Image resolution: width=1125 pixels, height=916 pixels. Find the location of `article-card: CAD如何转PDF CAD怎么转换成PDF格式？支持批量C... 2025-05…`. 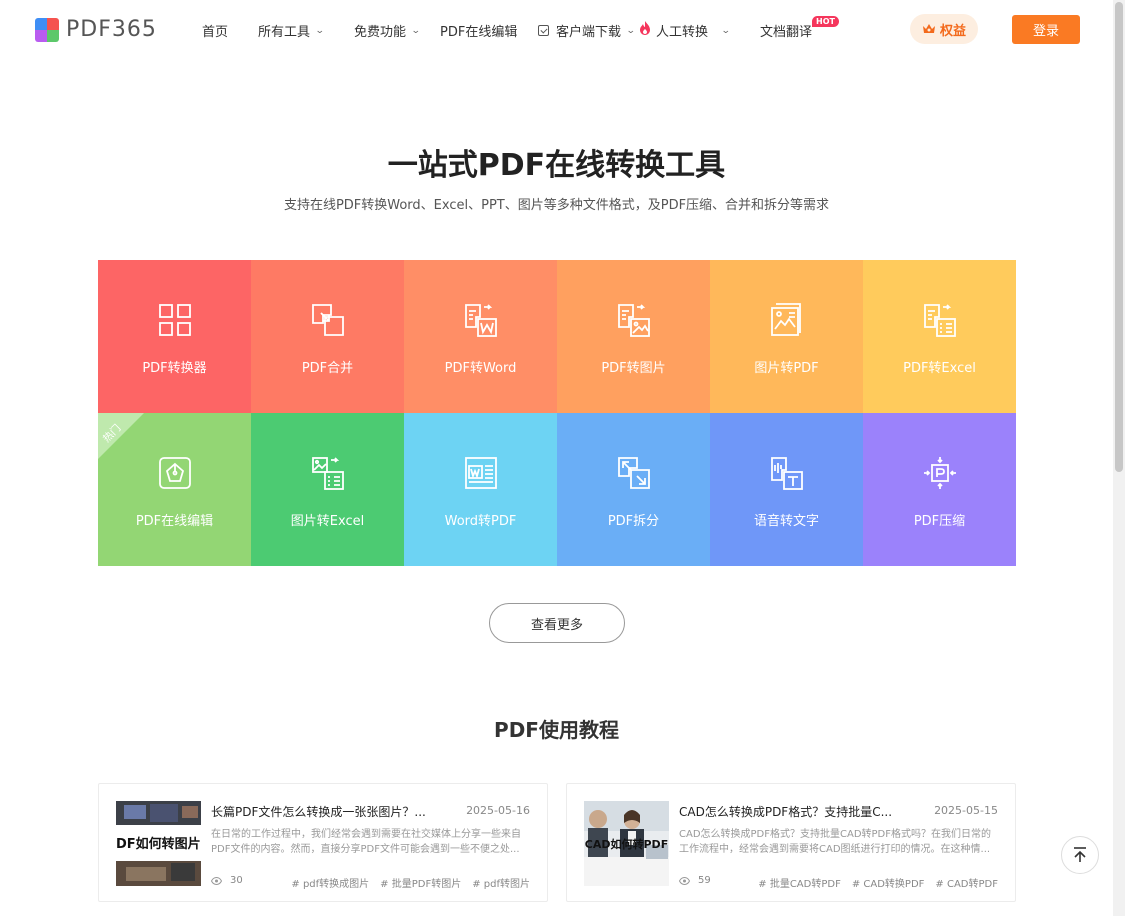

article-card: CAD如何转PDF CAD怎么转换成PDF格式？支持批量C... 2025-05… is located at coordinates (791, 842).